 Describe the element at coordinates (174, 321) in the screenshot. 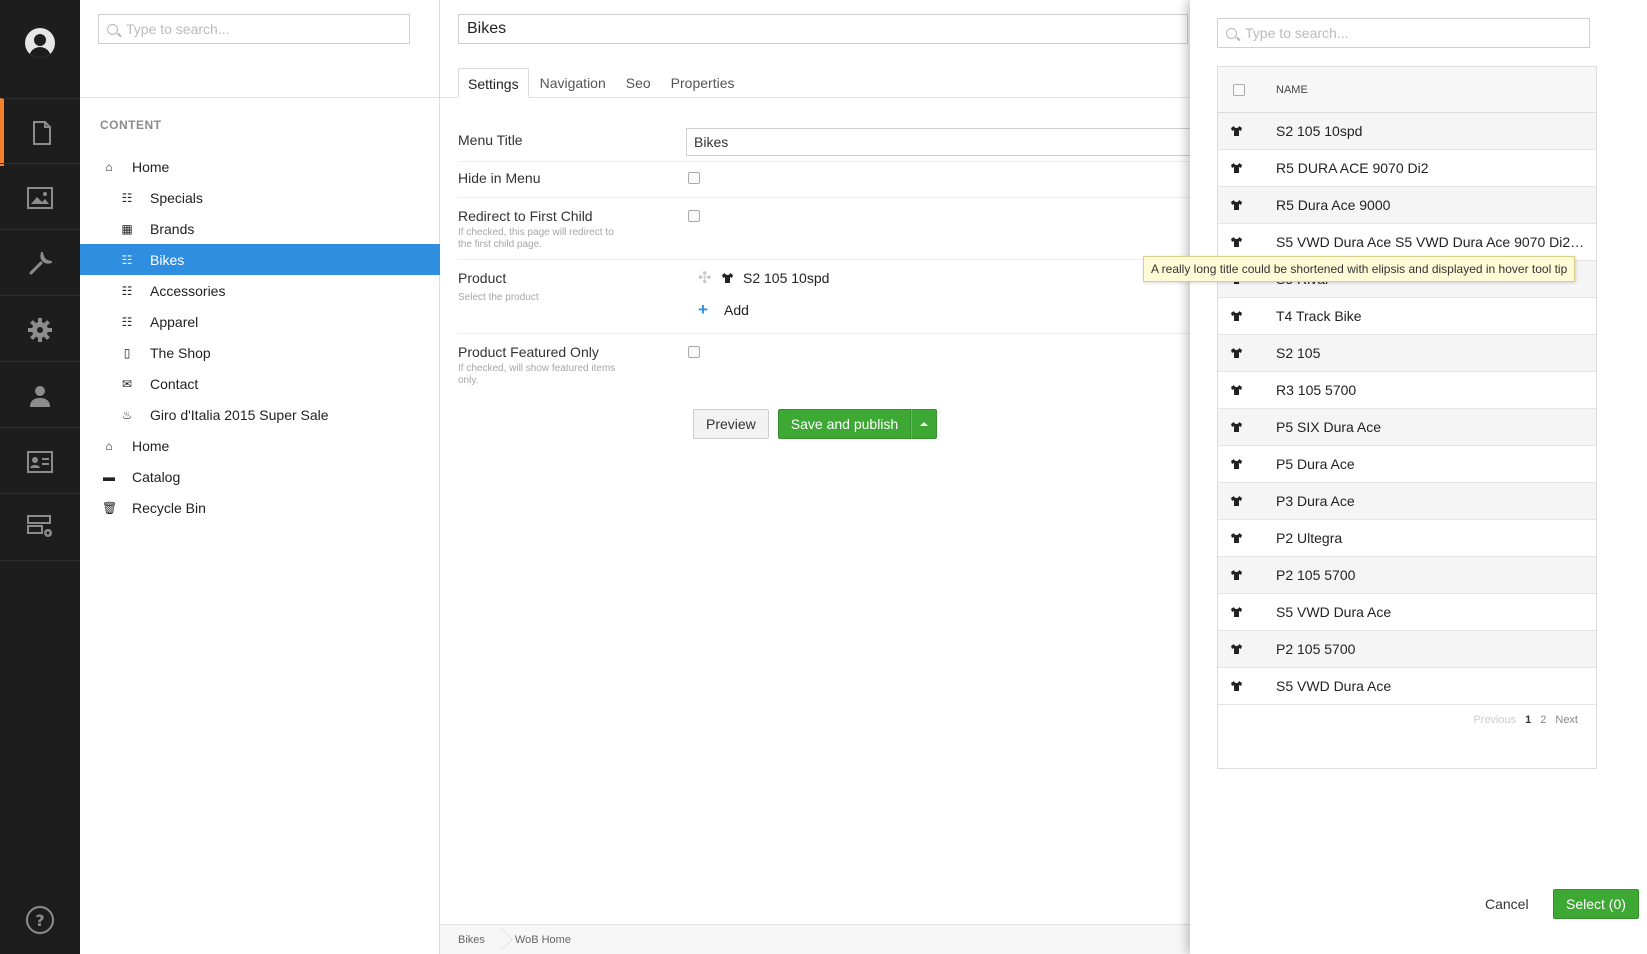

I see `tree-item-label: Apparel` at that location.